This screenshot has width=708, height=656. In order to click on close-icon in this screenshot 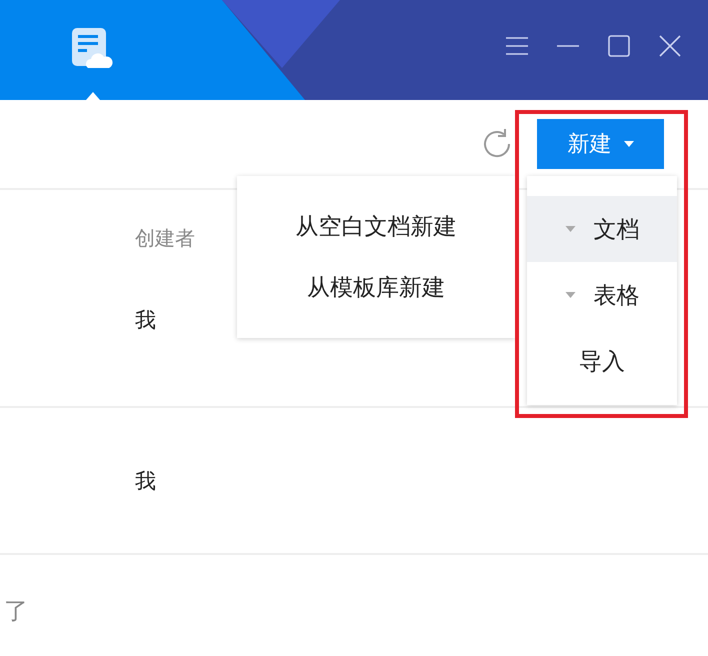, I will do `click(670, 46)`.